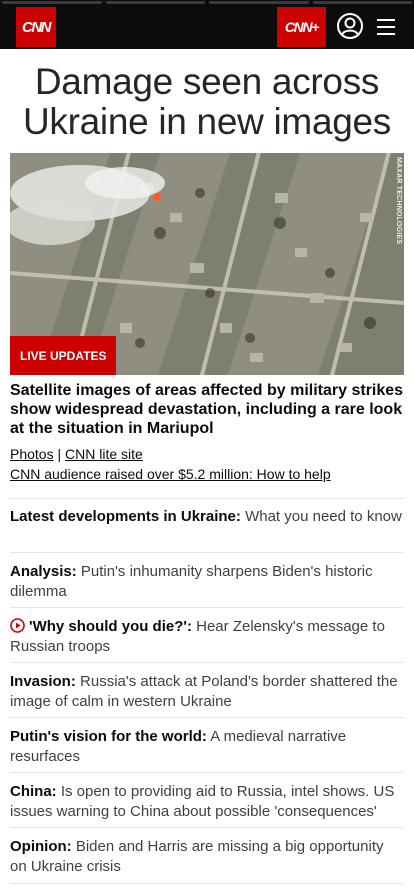 The image size is (414, 896). I want to click on live-updates-badge: LIVE UPDATES, so click(63, 355).